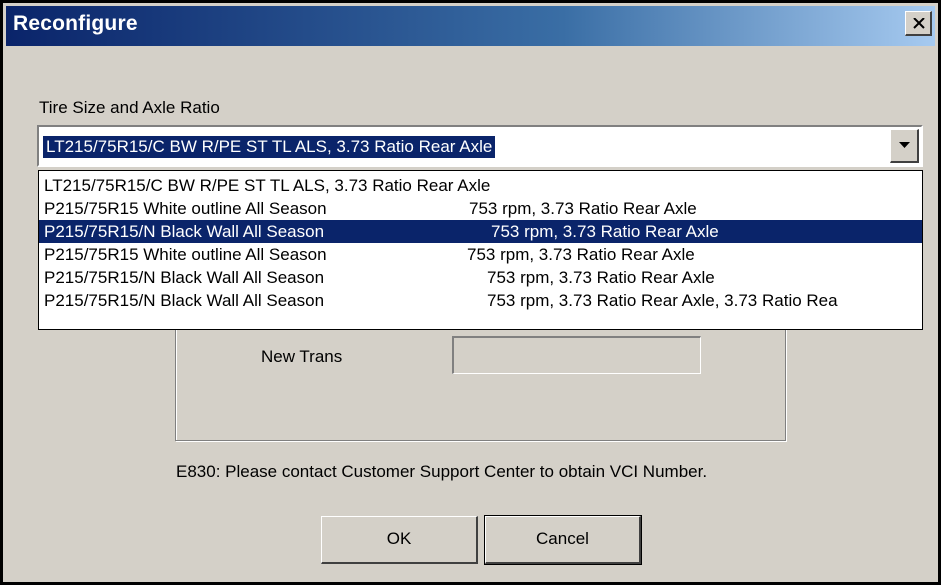  Describe the element at coordinates (399, 540) in the screenshot. I see `ok-button: OK` at that location.